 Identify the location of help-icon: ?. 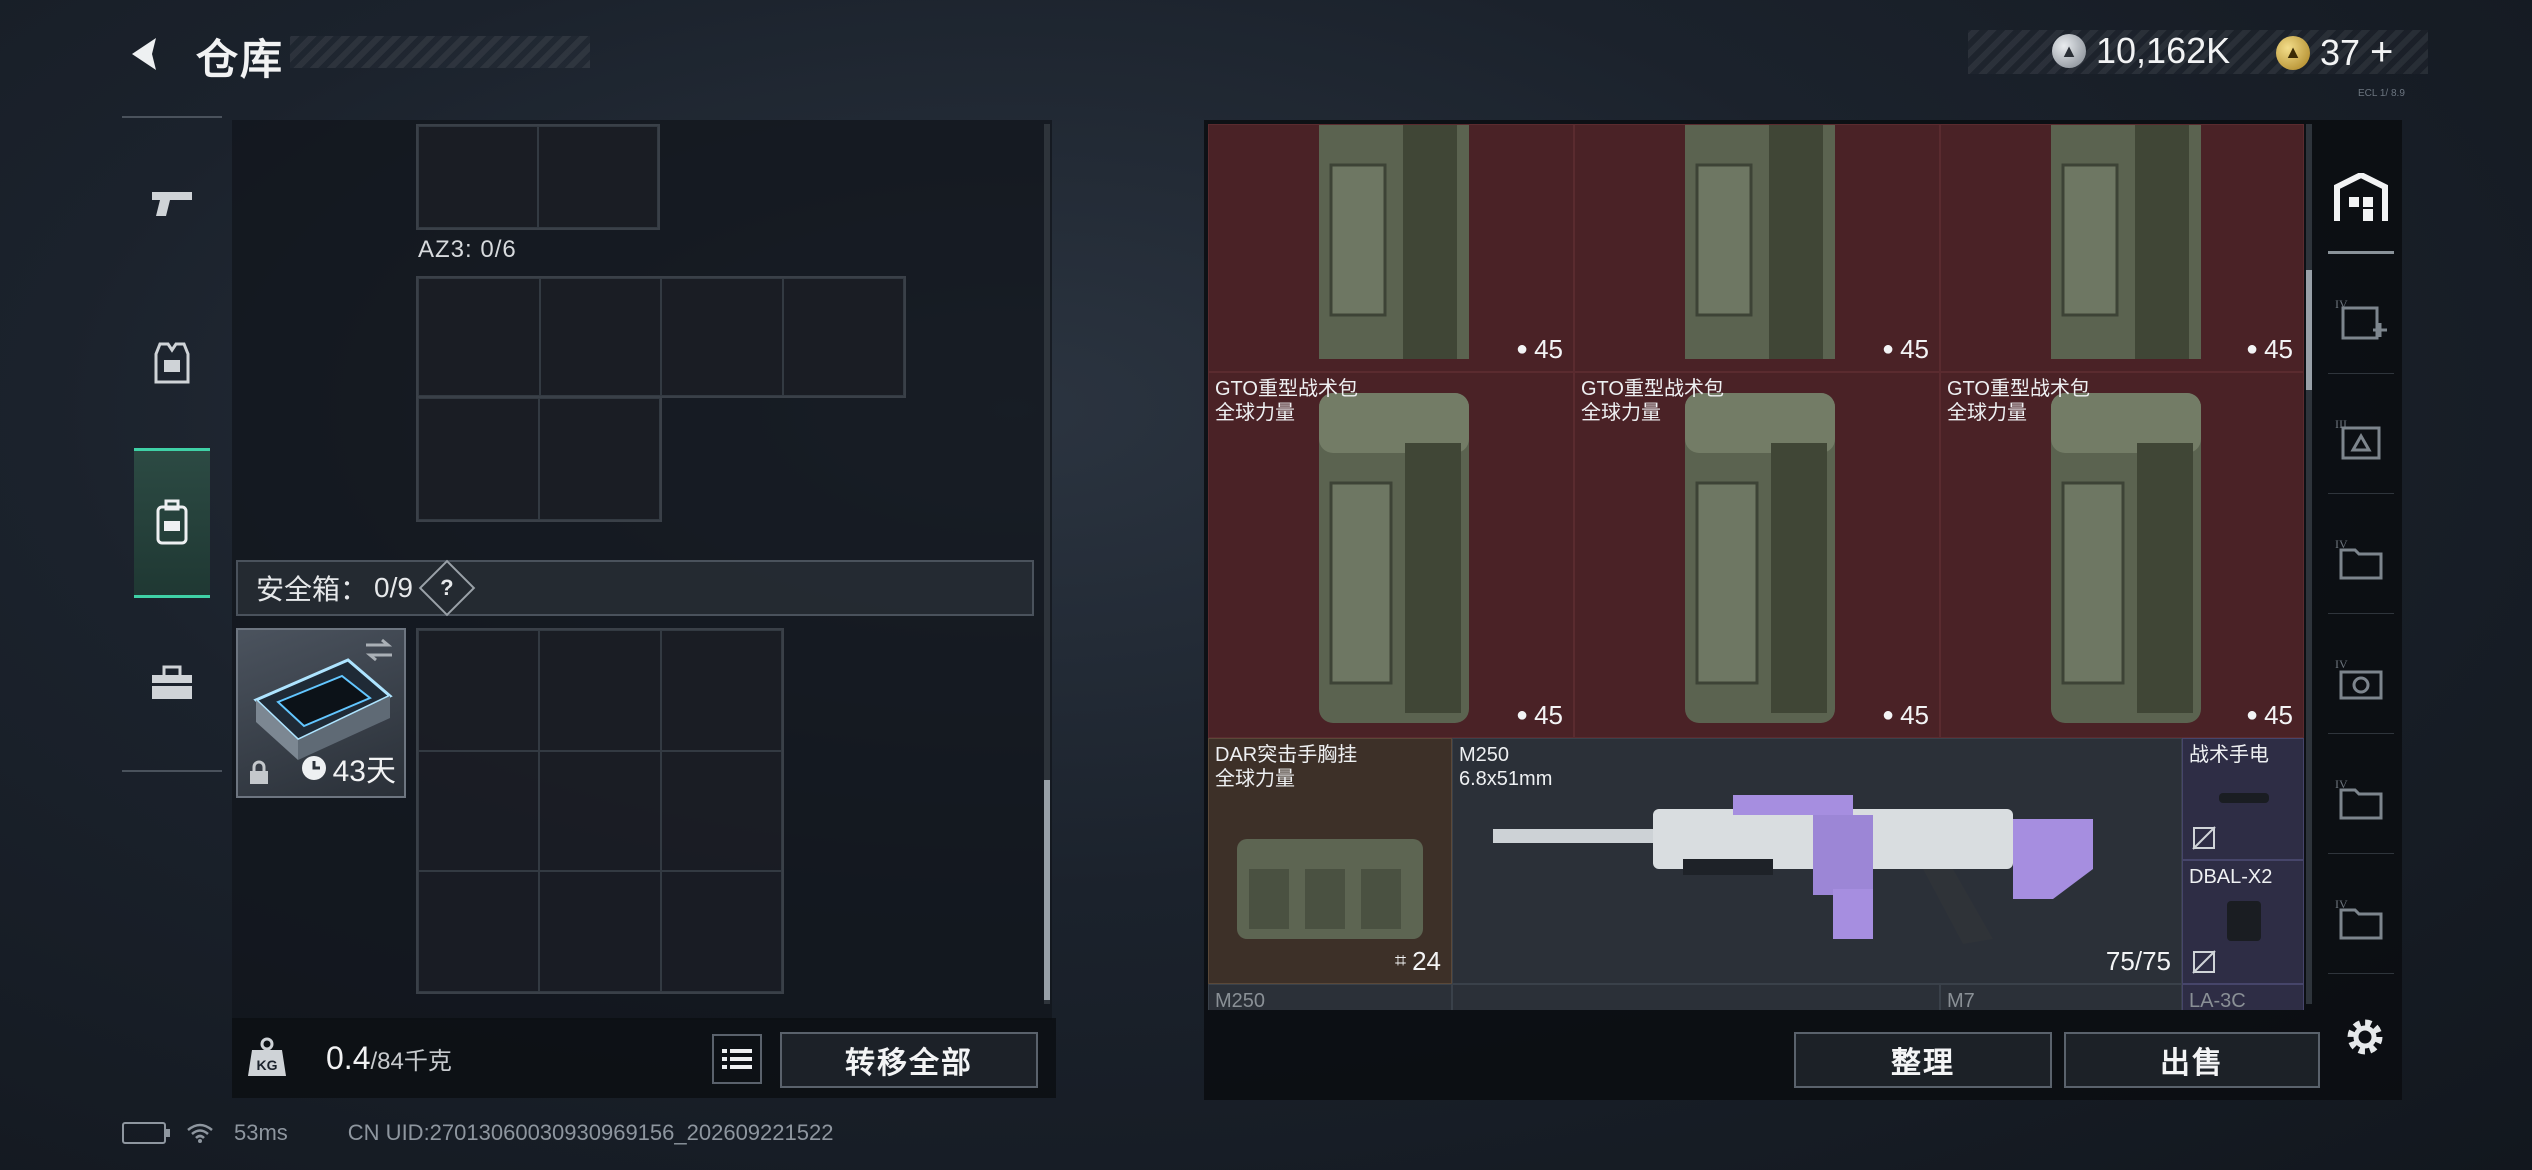
(447, 587).